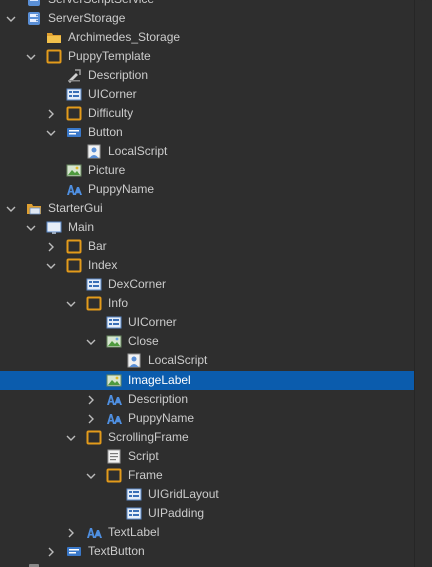 The image size is (432, 567). Describe the element at coordinates (114, 380) in the screenshot. I see `image-label-icon` at that location.